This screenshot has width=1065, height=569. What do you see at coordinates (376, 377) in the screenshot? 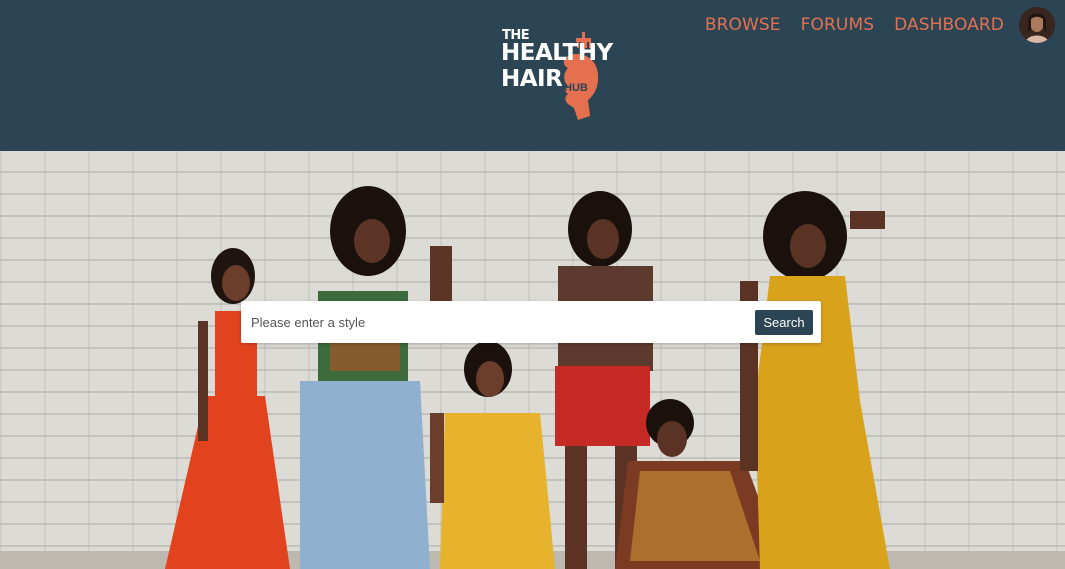
I see `person-jeans` at bounding box center [376, 377].